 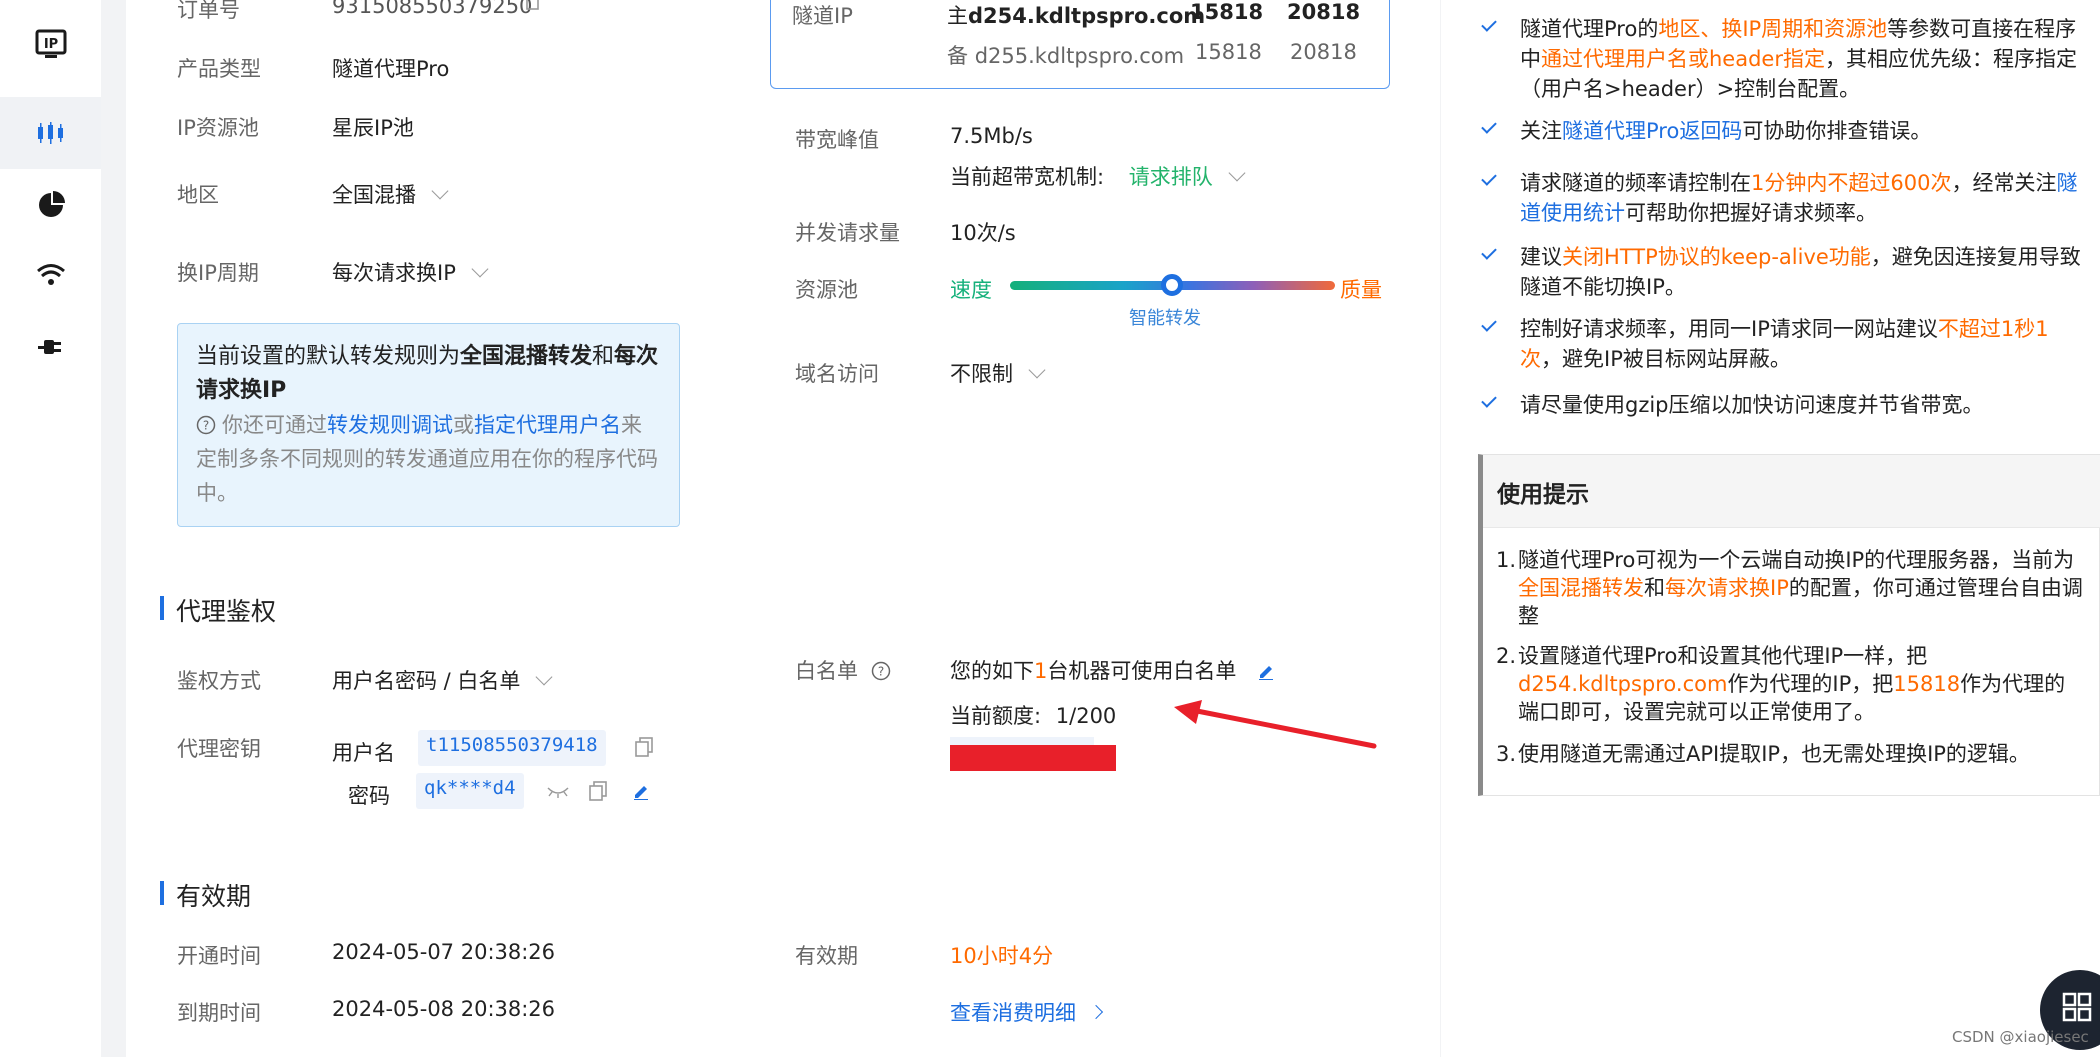 I want to click on whitelist-text: 您的如下1台机器可使用白名单, so click(x=1112, y=670).